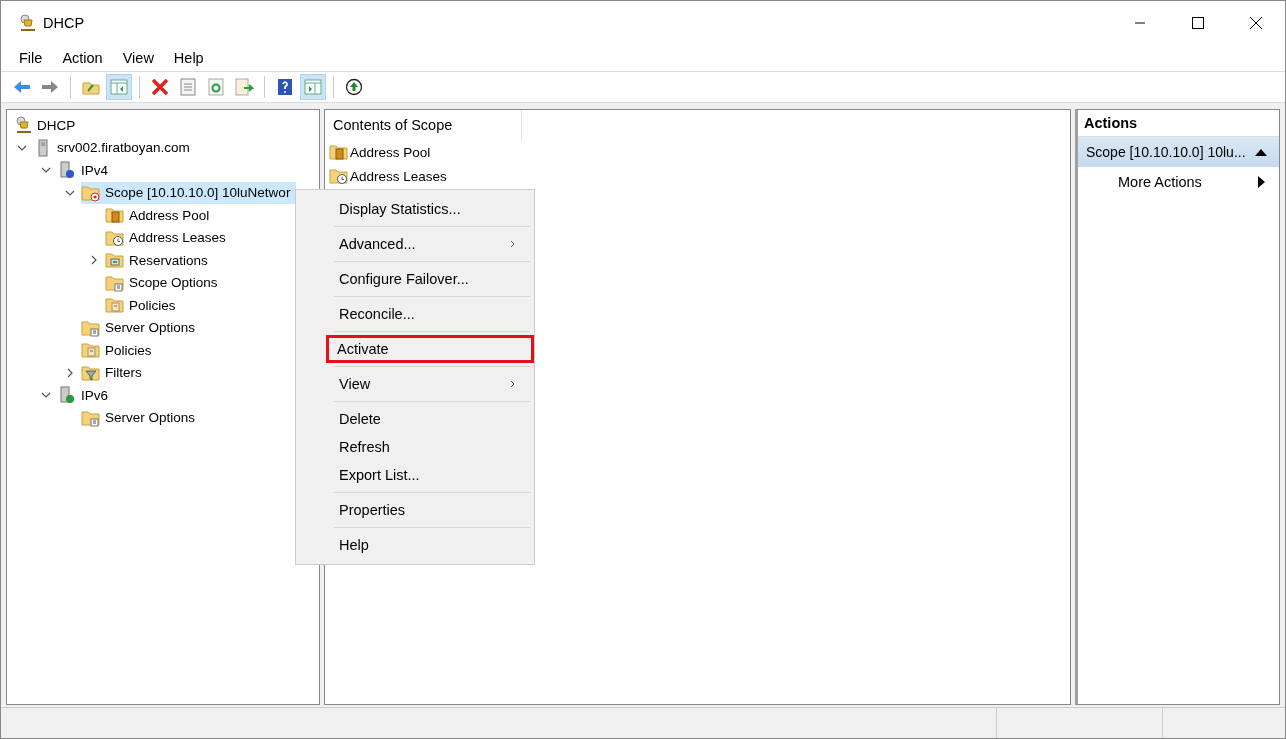  What do you see at coordinates (160, 87) in the screenshot?
I see `delete-icon` at bounding box center [160, 87].